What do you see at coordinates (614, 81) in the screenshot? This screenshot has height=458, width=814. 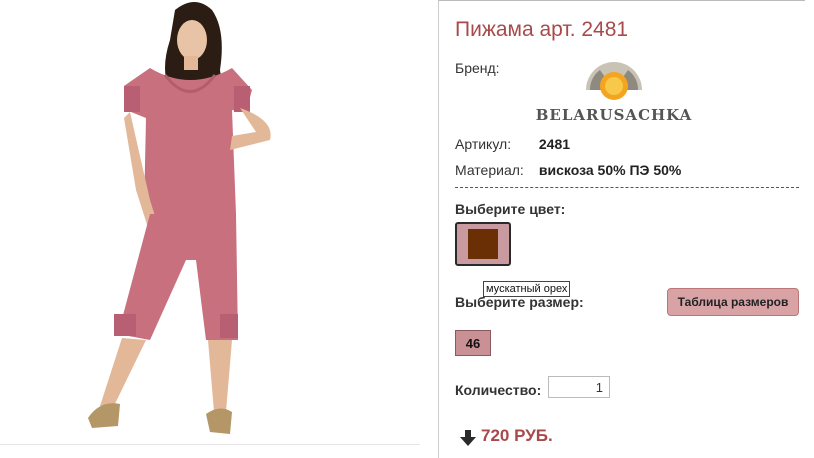 I see `sun-logo-icon` at bounding box center [614, 81].